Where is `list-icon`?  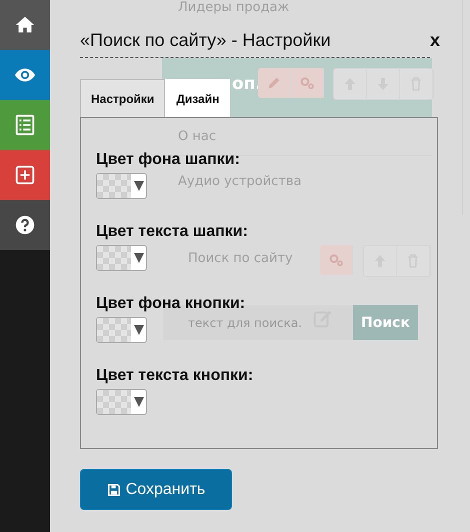 list-icon is located at coordinates (25, 125).